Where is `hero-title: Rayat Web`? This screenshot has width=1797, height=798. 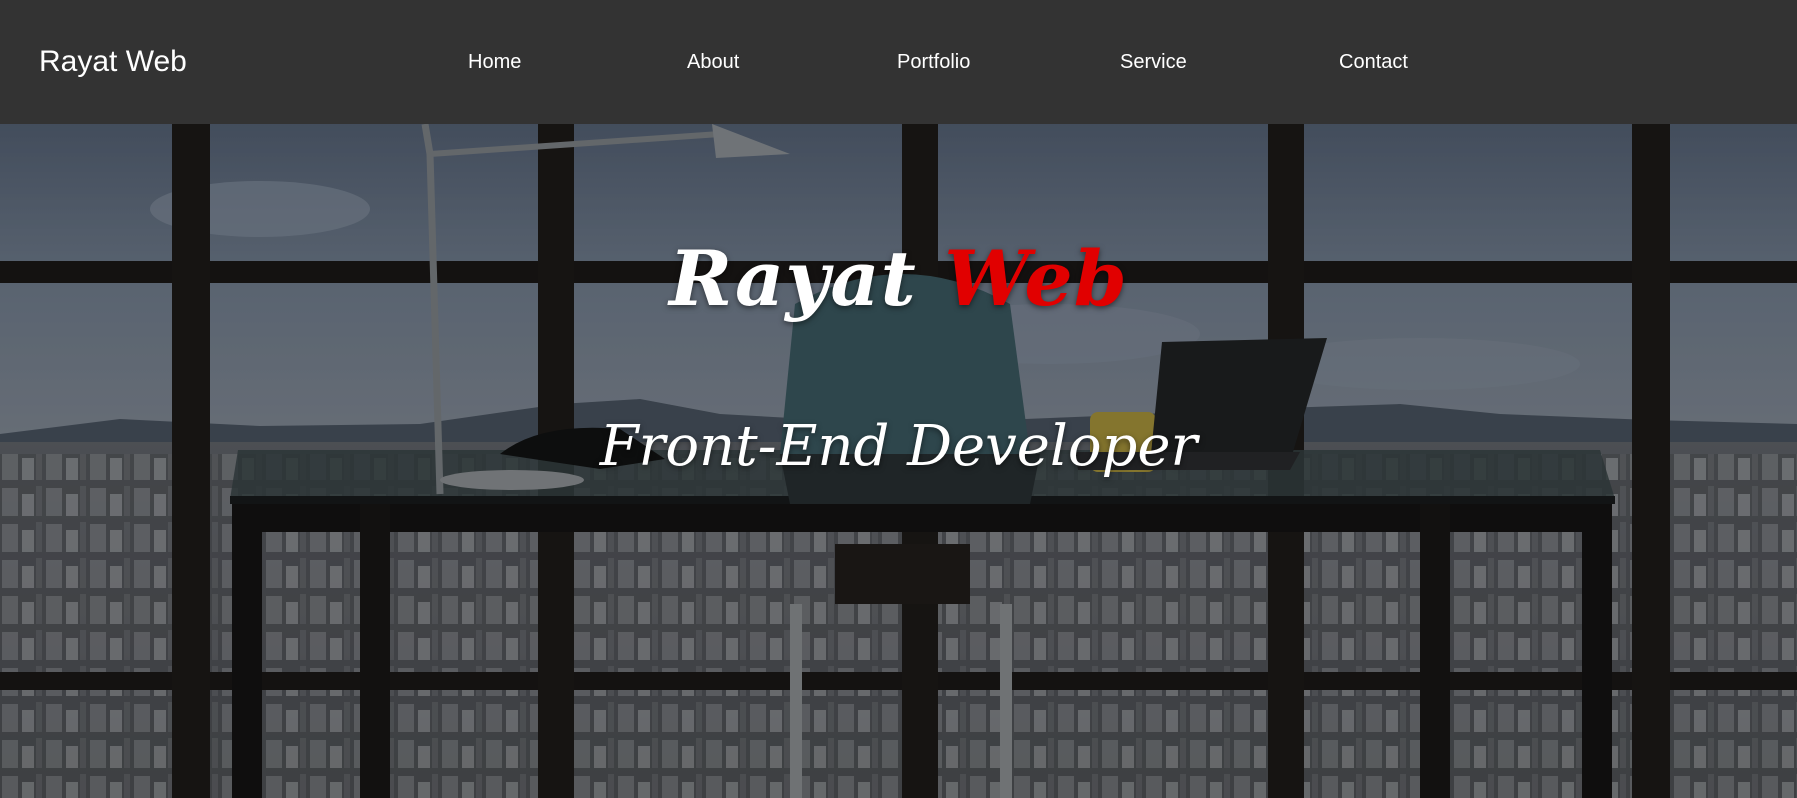 hero-title: Rayat Web is located at coordinates (898, 279).